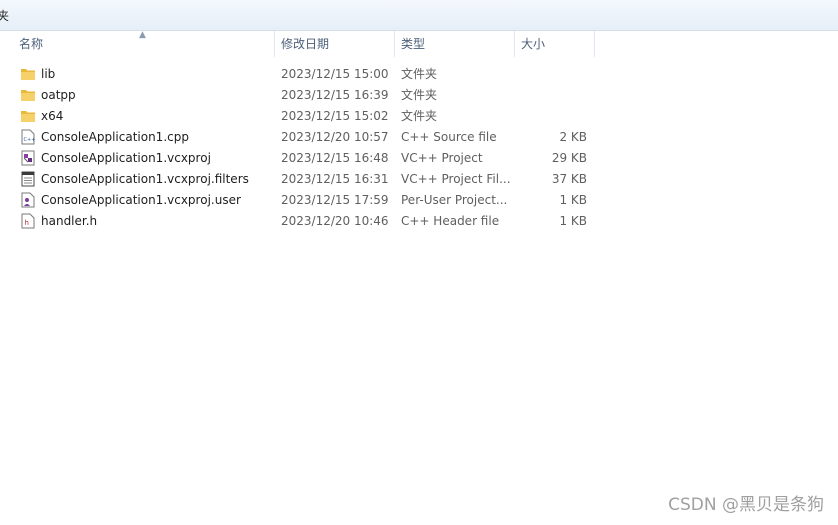 This screenshot has width=838, height=525. I want to click on column-header-size-label: 大小, so click(533, 44).